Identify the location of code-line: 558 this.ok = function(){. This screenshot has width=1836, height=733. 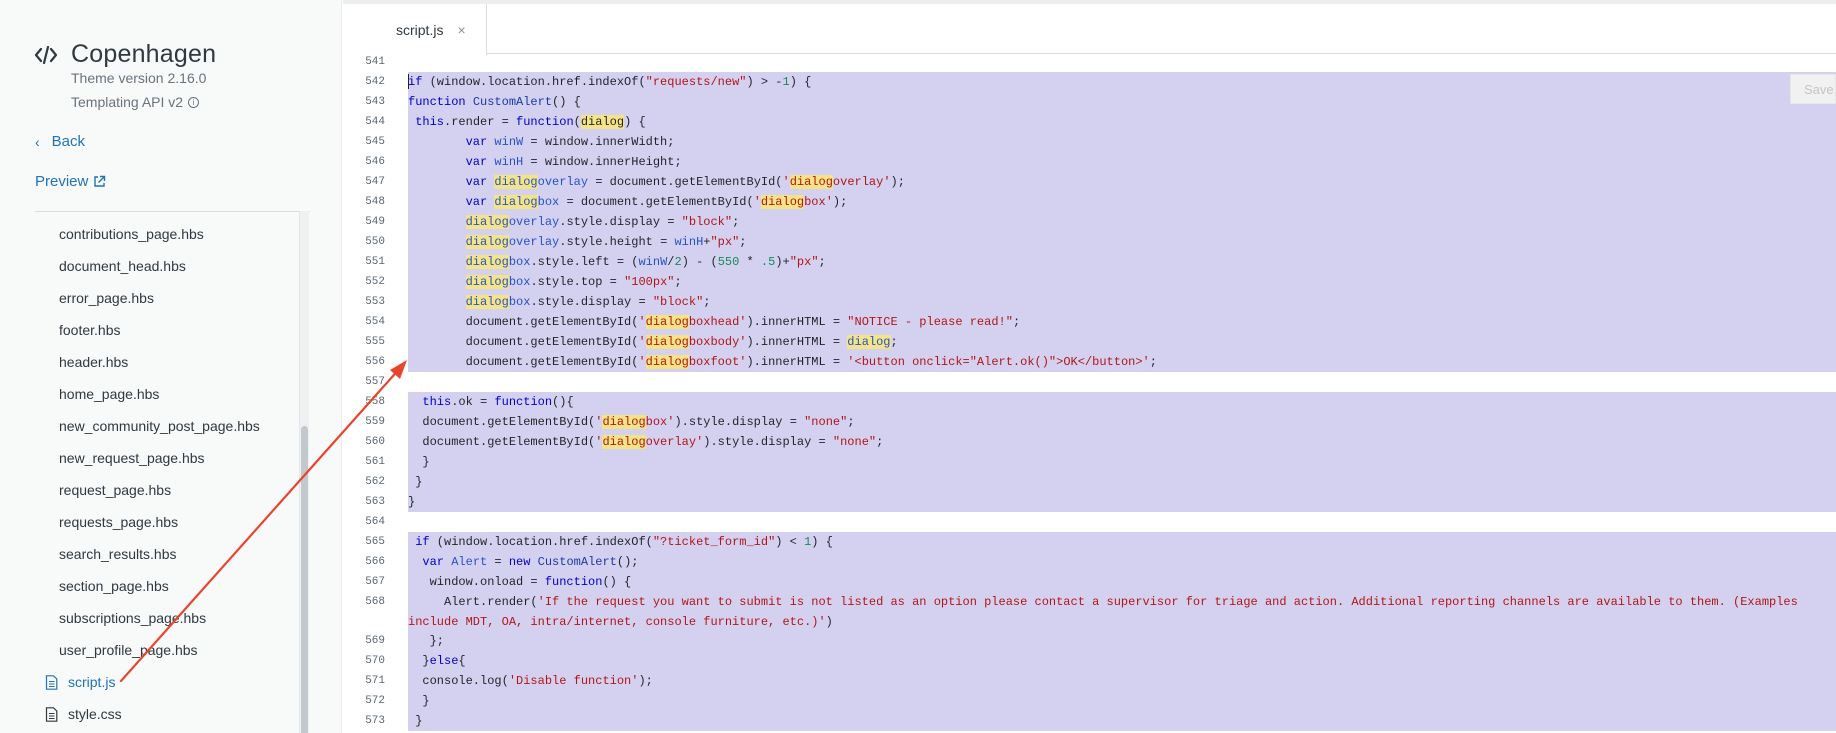
(1089, 402).